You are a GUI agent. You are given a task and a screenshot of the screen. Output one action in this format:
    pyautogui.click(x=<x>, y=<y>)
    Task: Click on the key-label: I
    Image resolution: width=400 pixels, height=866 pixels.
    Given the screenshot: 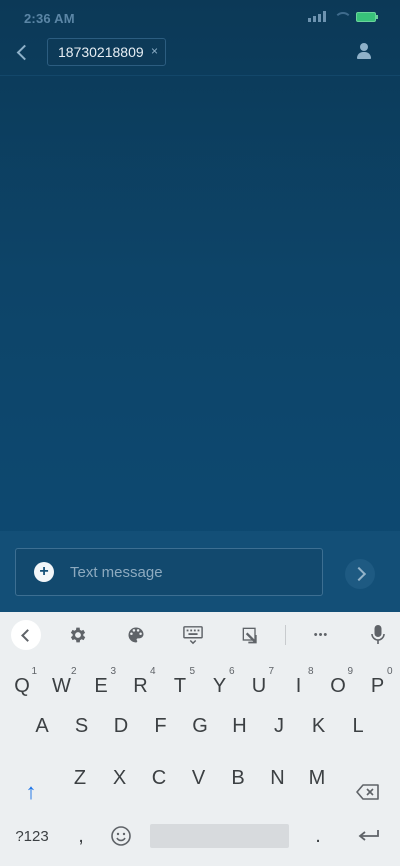 What is the action you would take?
    pyautogui.click(x=298, y=685)
    